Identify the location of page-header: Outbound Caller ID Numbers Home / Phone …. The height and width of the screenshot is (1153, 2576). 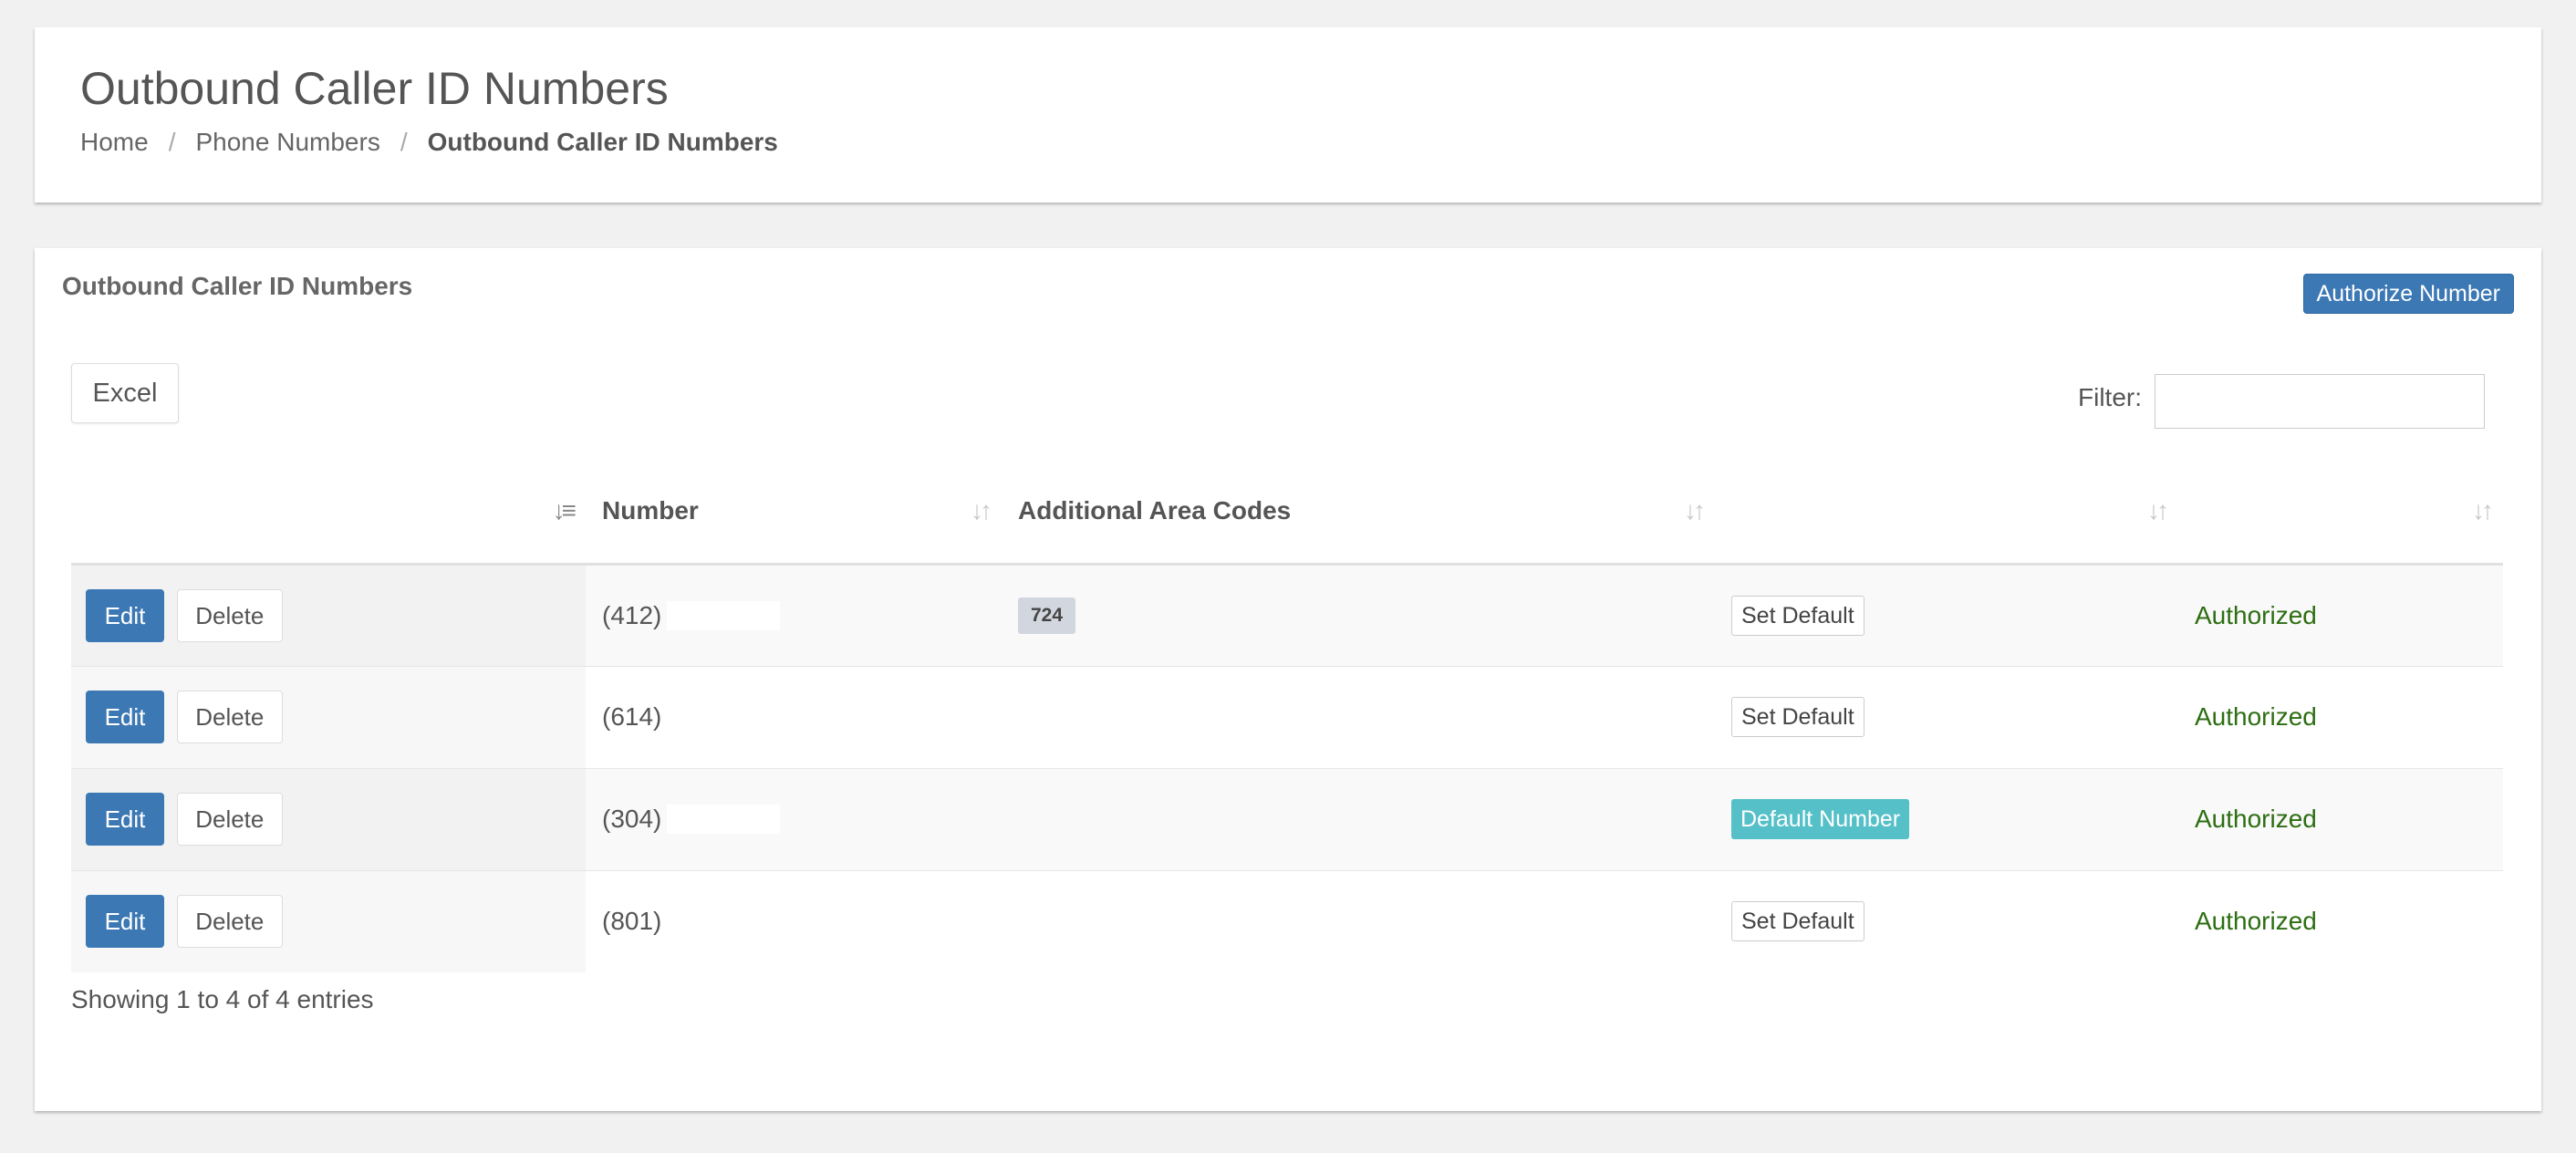
(1288, 115).